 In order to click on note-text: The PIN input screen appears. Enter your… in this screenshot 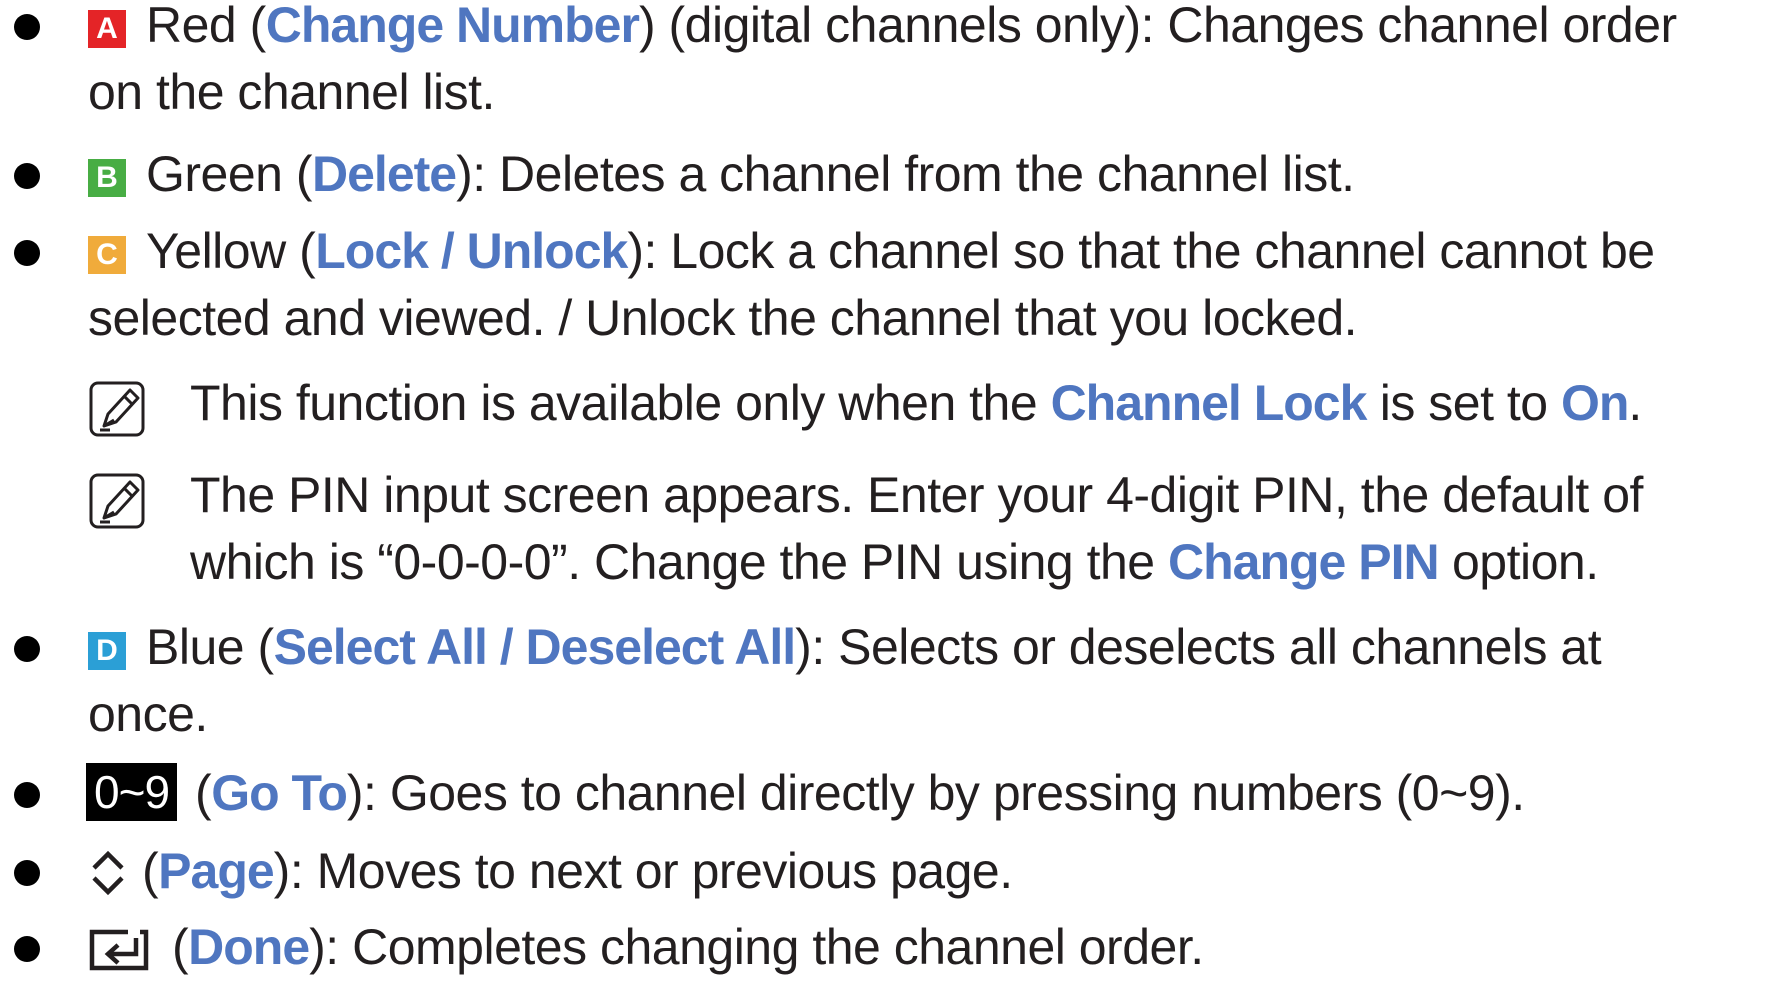, I will do `click(916, 495)`.